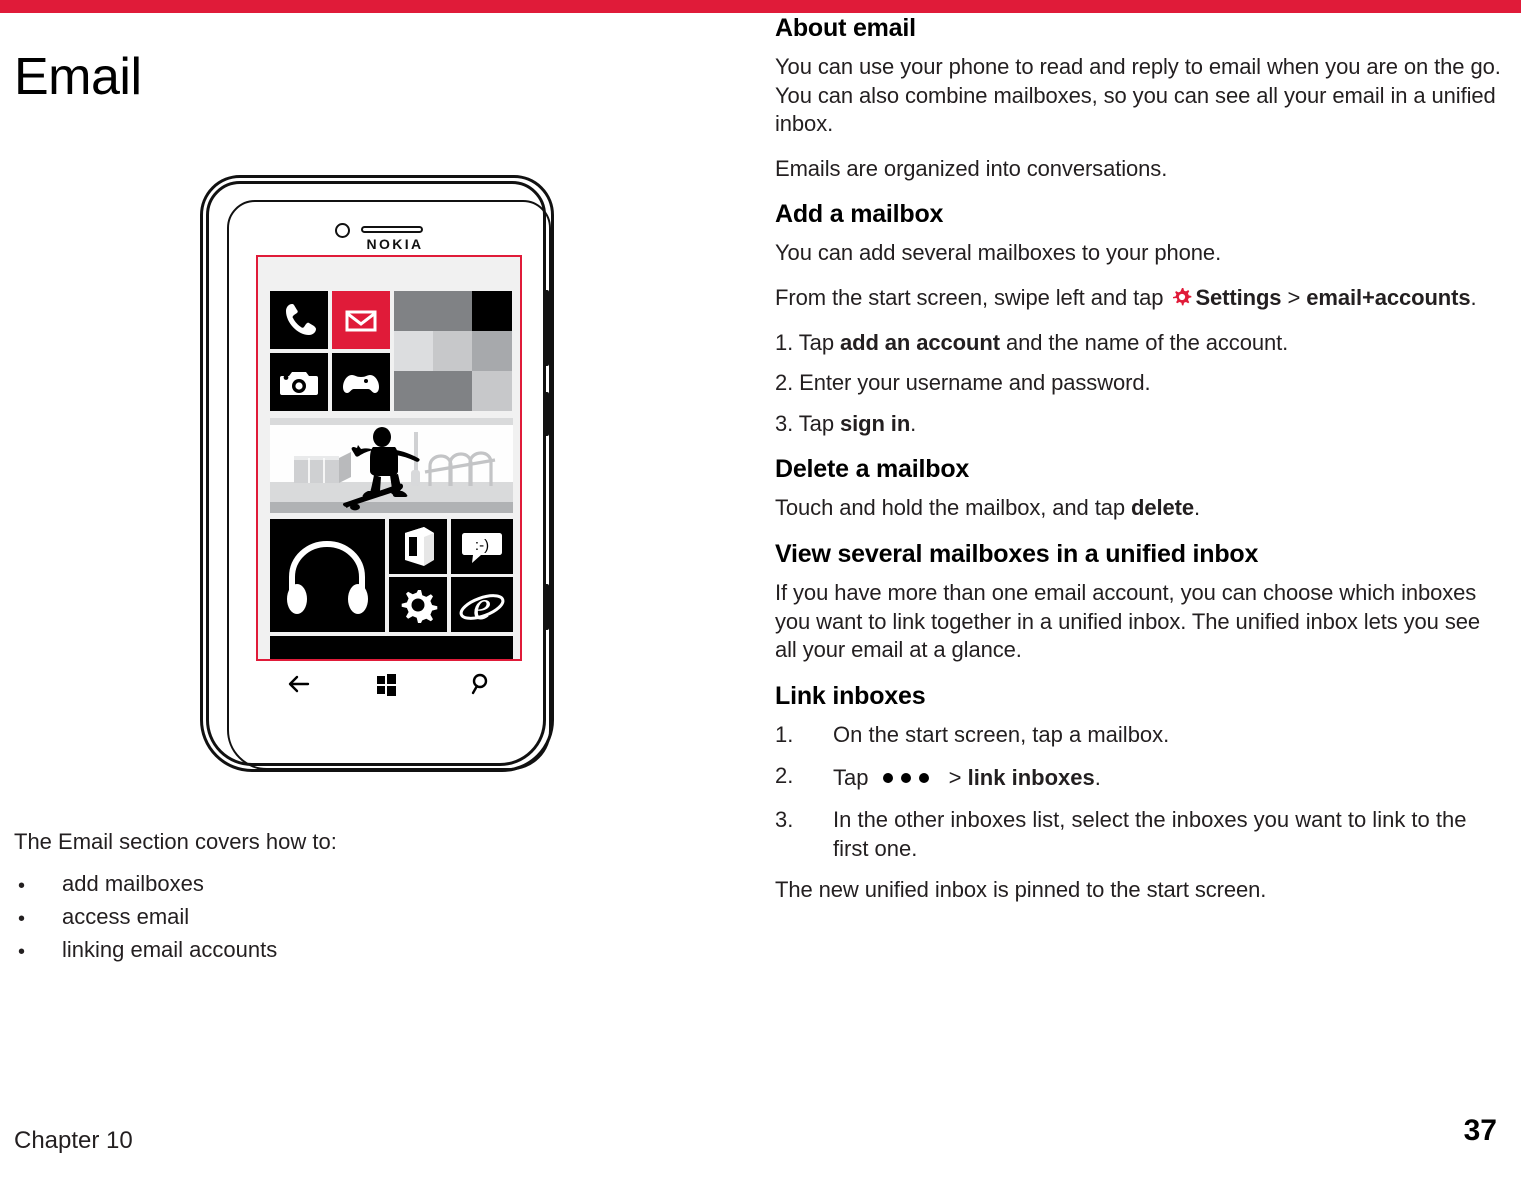 This screenshot has width=1521, height=1179. I want to click on delete-bold: delete, so click(1162, 508).